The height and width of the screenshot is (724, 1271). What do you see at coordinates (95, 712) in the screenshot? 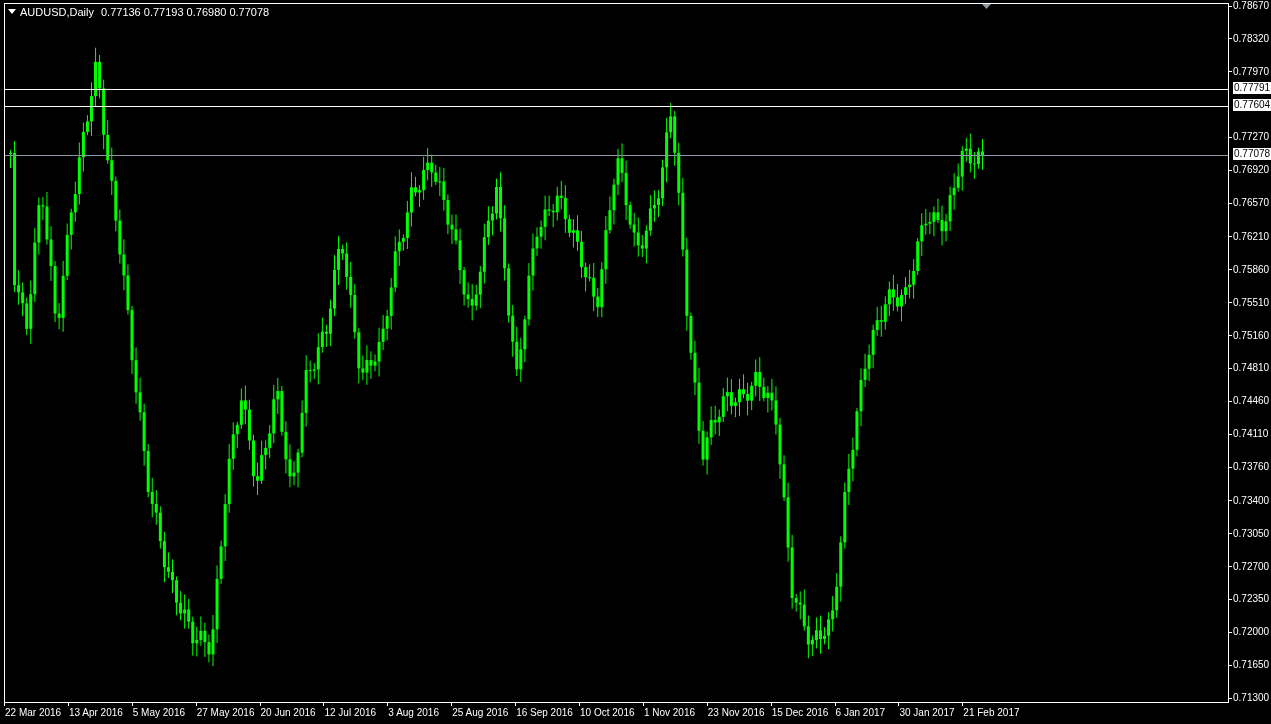
I see `date-label: 13 Apr 2016` at bounding box center [95, 712].